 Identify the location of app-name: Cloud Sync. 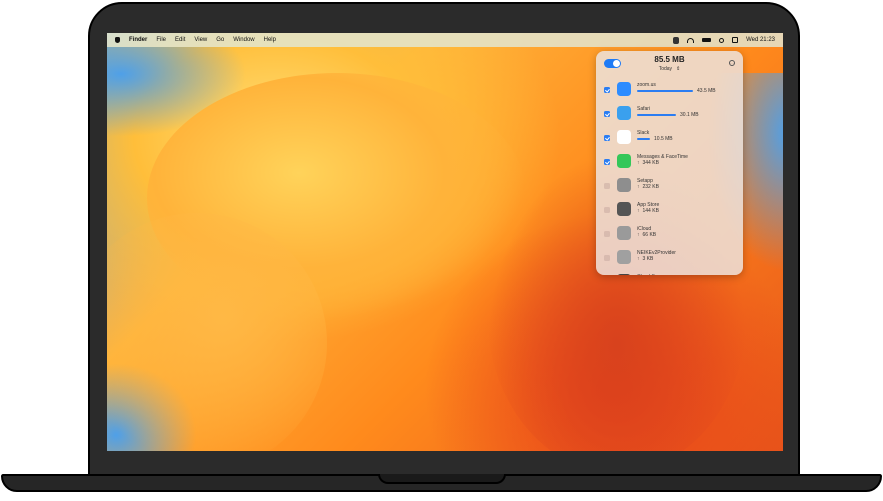
(650, 274).